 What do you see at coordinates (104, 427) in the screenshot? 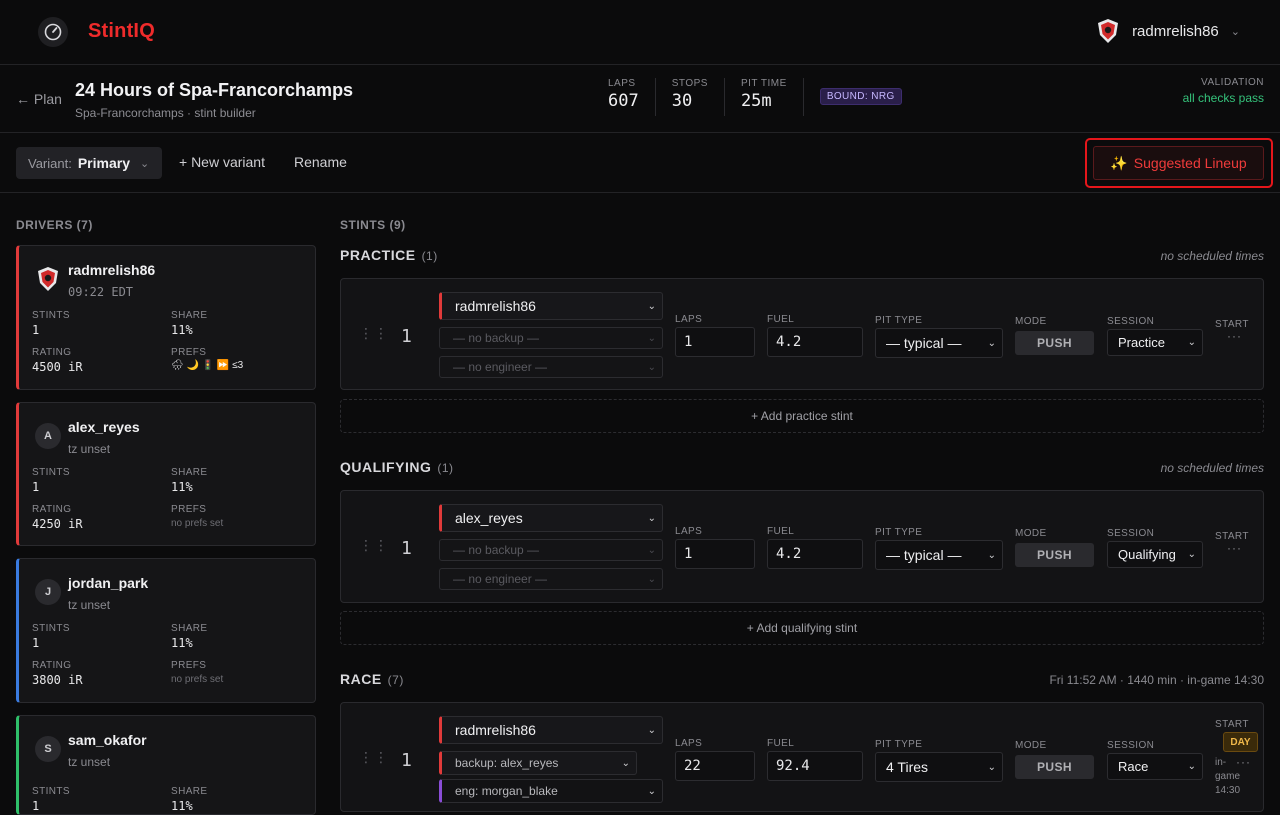
I see `driver-name: alex_reyes` at bounding box center [104, 427].